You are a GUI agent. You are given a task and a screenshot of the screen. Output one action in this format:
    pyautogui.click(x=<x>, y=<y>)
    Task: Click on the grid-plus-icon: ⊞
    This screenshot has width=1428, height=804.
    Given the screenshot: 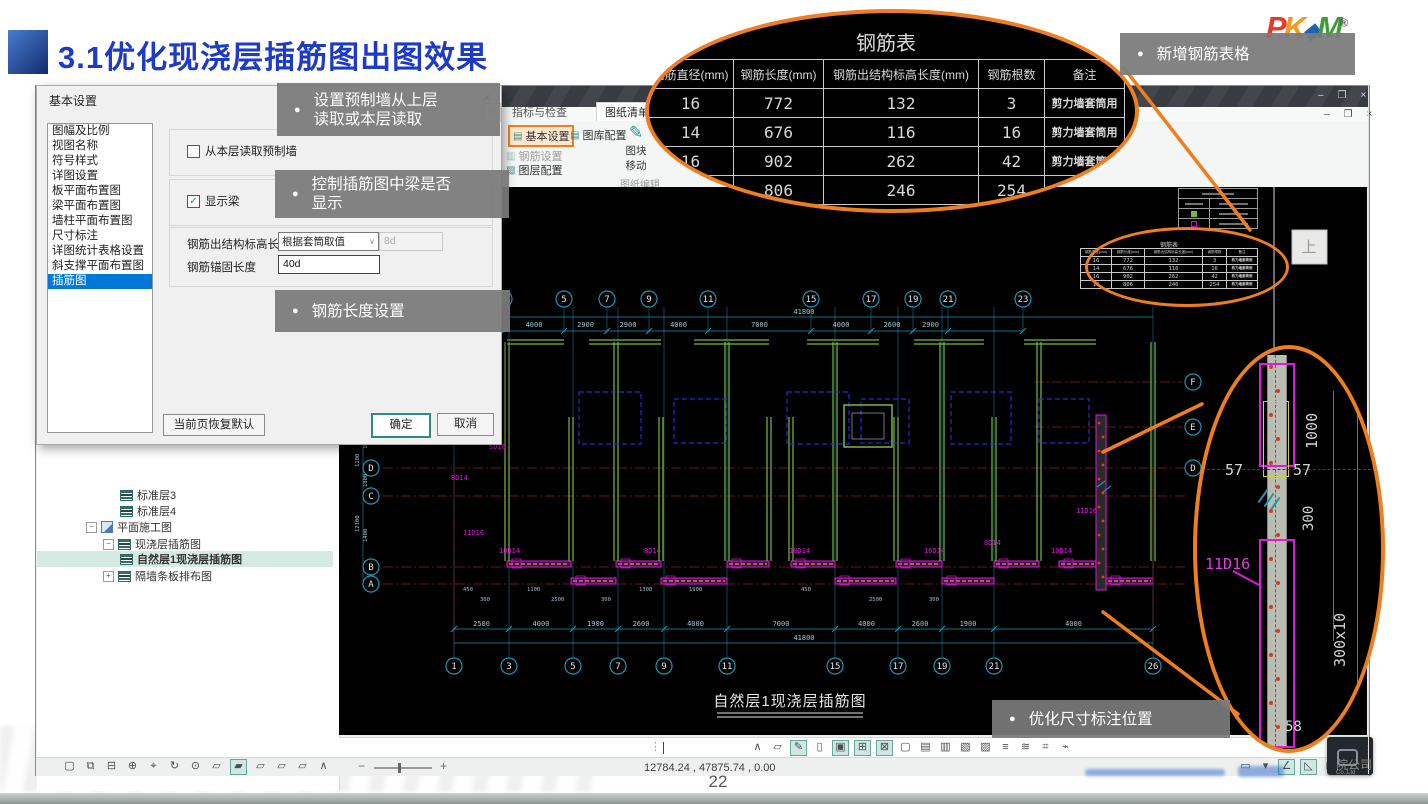 What is the action you would take?
    pyautogui.click(x=862, y=748)
    